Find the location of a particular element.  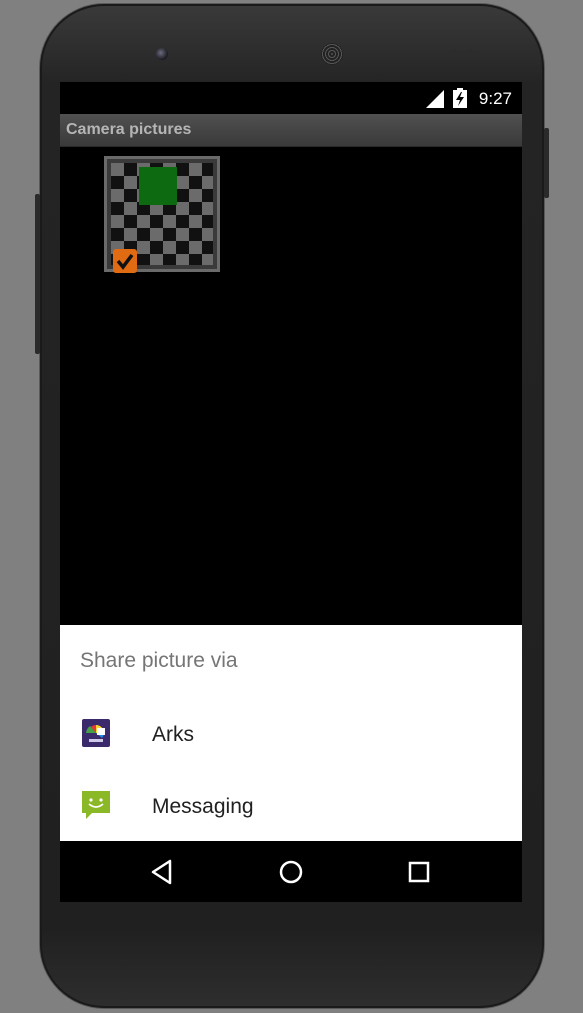

share-sheet-title: Share picture via is located at coordinates (159, 660).